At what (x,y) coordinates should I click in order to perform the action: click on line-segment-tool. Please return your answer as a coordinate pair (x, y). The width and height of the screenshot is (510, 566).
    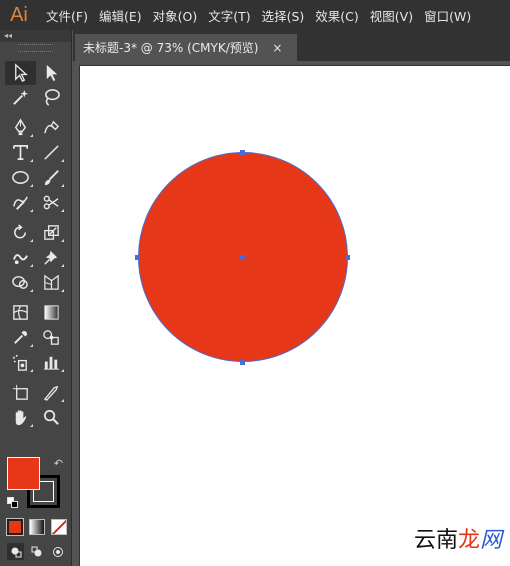
    Looking at the image, I should click on (51, 153).